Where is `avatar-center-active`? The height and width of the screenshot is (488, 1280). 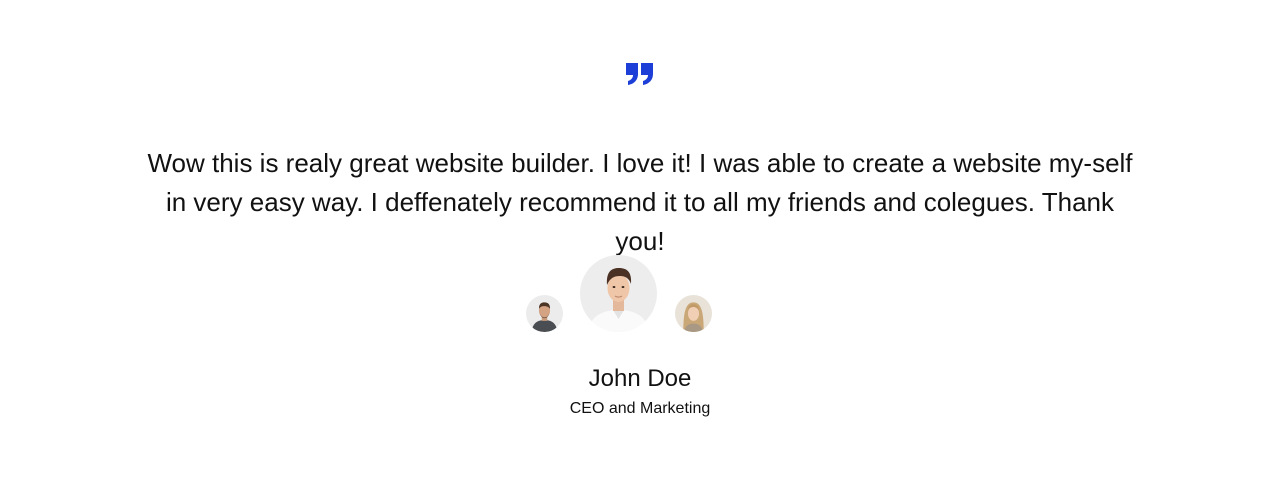 avatar-center-active is located at coordinates (618, 293).